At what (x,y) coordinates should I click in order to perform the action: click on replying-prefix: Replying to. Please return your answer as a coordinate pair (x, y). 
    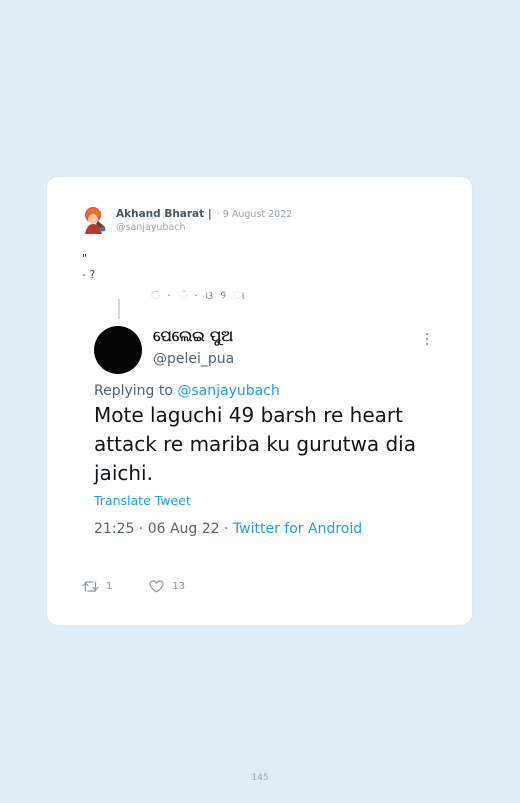
    Looking at the image, I should click on (133, 391).